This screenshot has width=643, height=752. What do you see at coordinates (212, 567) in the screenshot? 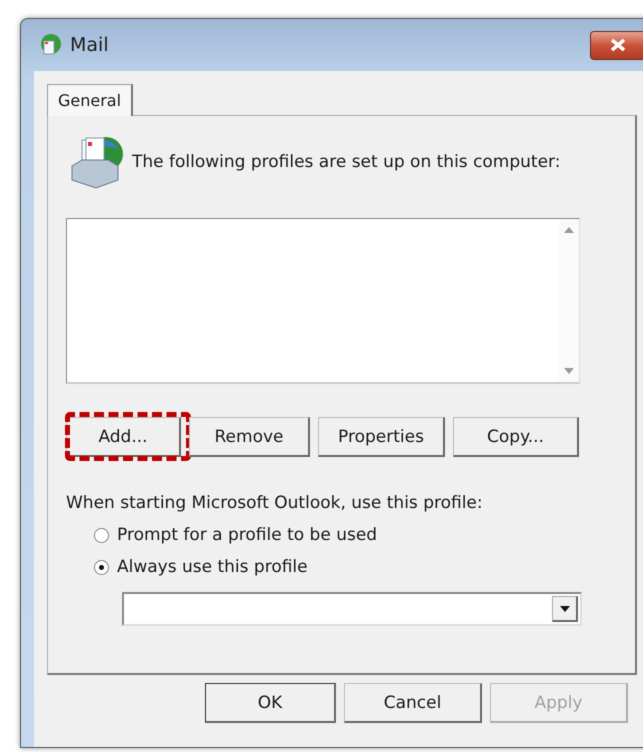
I see `radio-label: Always use this profile` at bounding box center [212, 567].